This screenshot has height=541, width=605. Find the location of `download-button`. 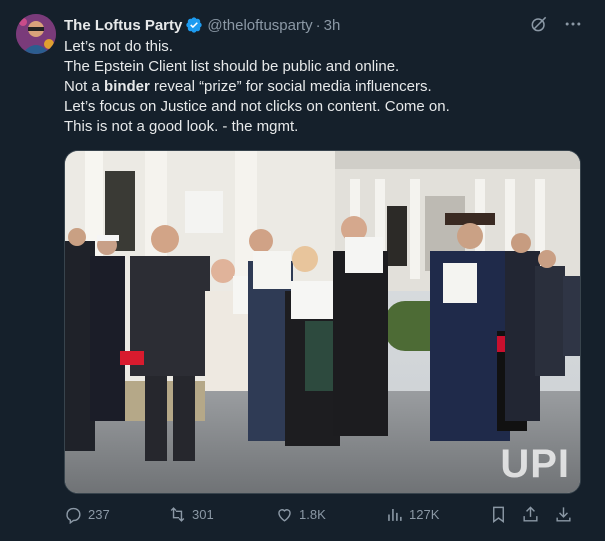

download-button is located at coordinates (563, 514).